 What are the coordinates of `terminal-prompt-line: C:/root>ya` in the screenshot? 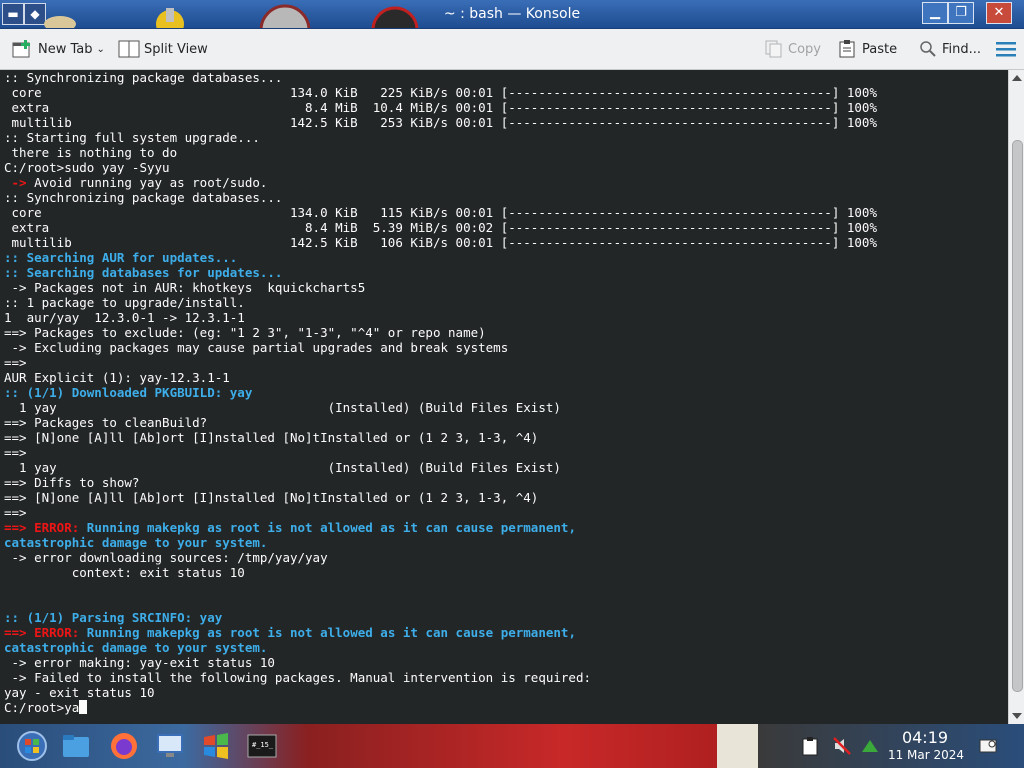 It's located at (440, 707).